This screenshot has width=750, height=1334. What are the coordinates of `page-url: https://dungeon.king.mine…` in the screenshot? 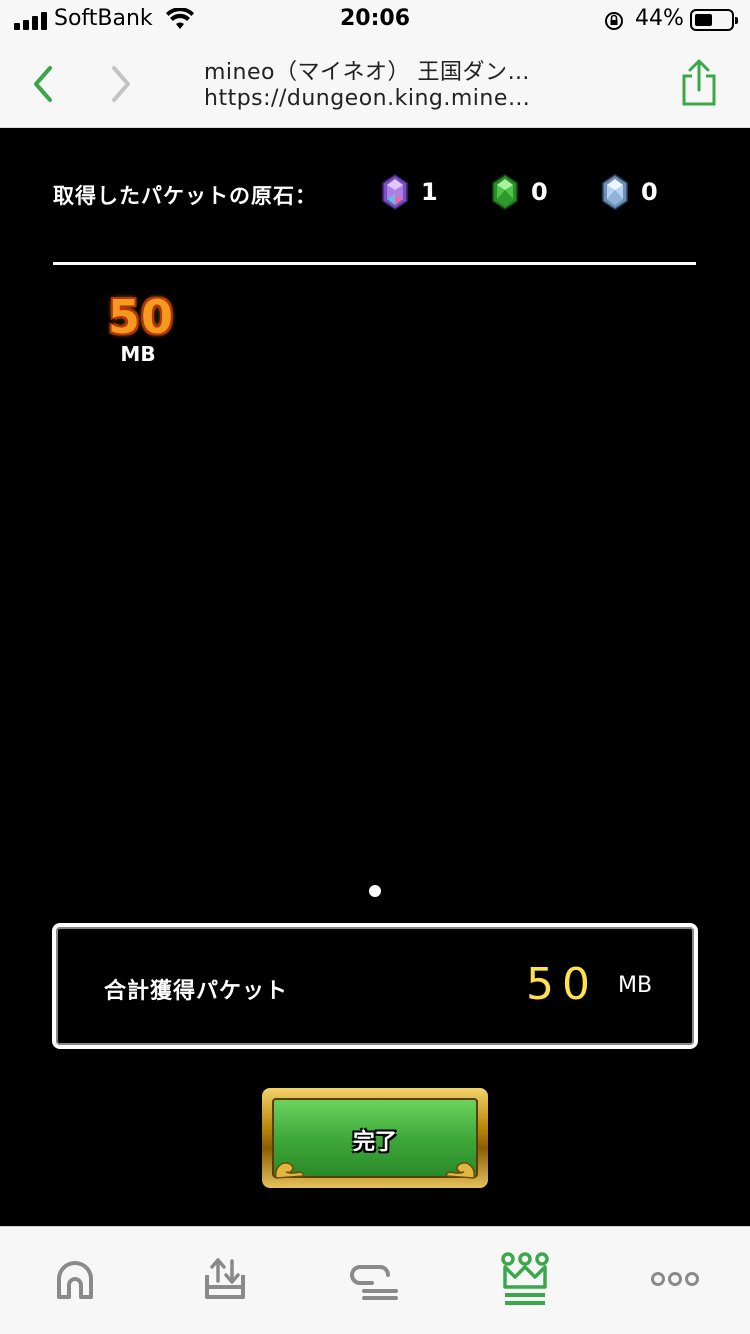 It's located at (384, 98).